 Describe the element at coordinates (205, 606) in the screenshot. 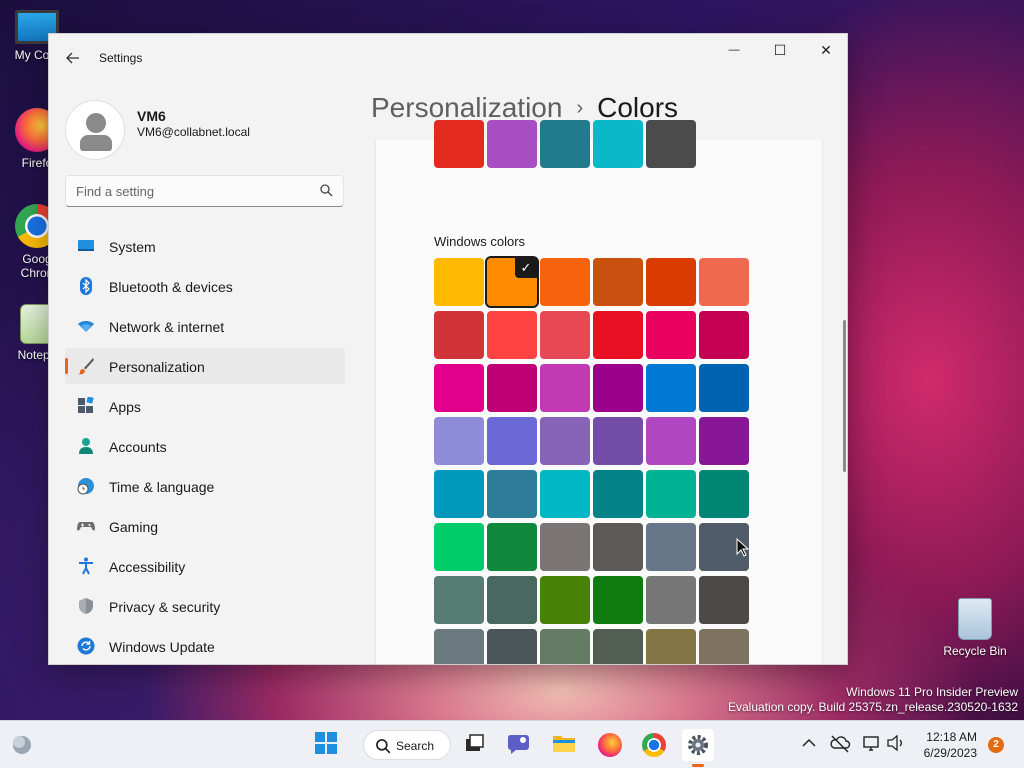

I see `sidebar-item-privacy: Privacy & security` at that location.